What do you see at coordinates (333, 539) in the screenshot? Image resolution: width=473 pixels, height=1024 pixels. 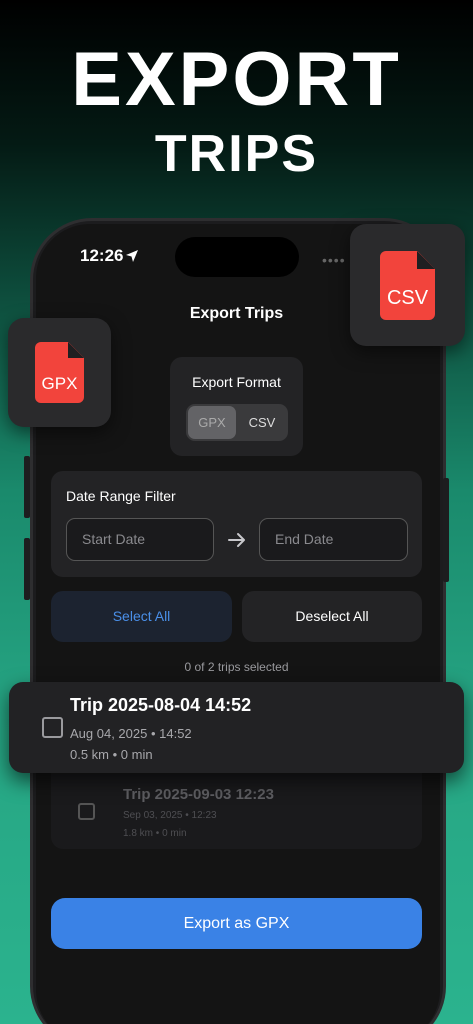 I see `end-date-field: End Date` at bounding box center [333, 539].